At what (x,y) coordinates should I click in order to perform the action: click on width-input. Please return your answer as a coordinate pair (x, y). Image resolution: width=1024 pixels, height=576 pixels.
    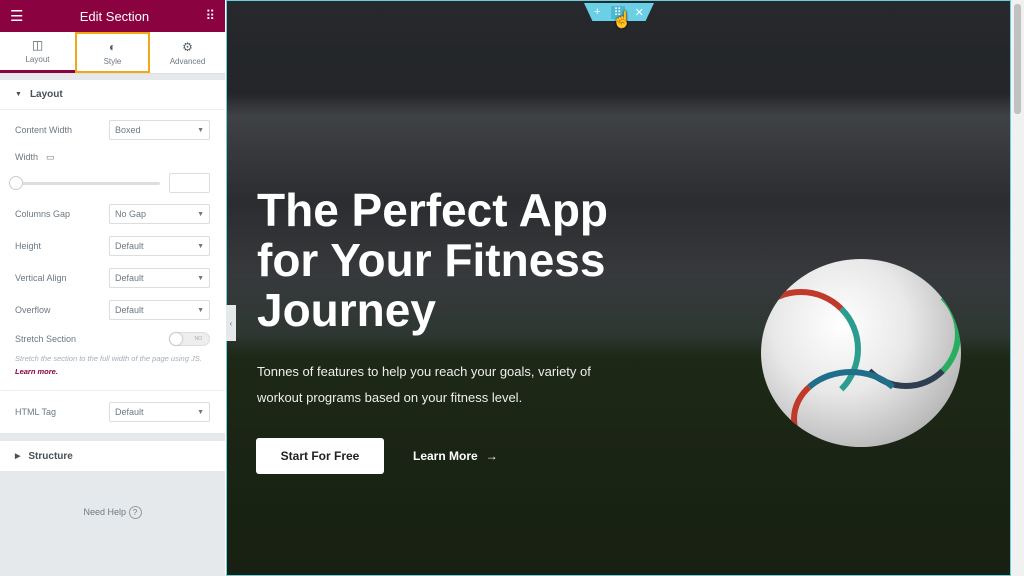
    Looking at the image, I should click on (189, 183).